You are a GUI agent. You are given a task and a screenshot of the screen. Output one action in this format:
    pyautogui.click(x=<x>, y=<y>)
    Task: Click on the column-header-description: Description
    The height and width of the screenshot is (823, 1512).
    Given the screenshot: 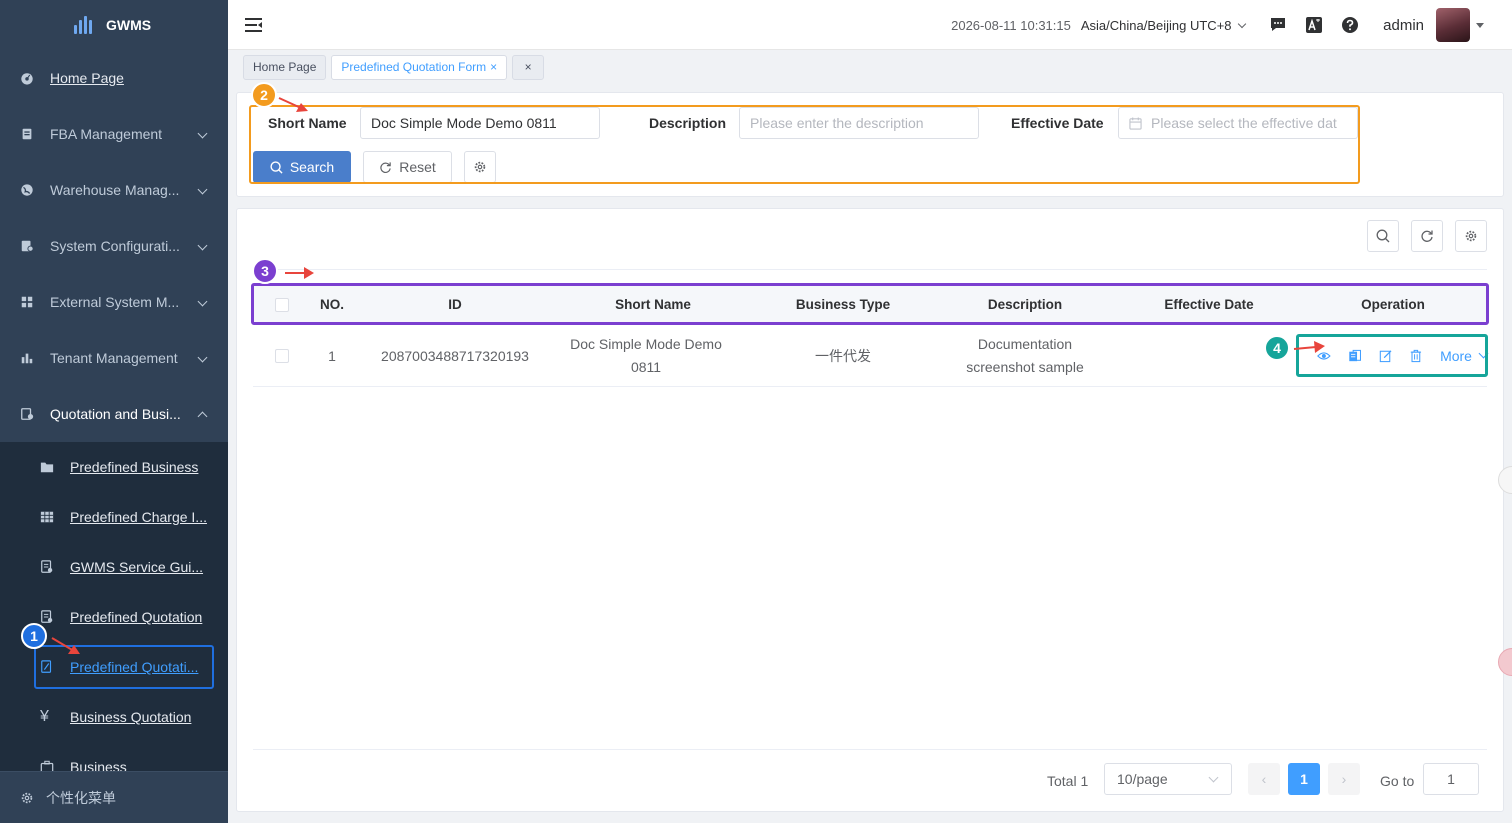 What is the action you would take?
    pyautogui.click(x=1025, y=305)
    